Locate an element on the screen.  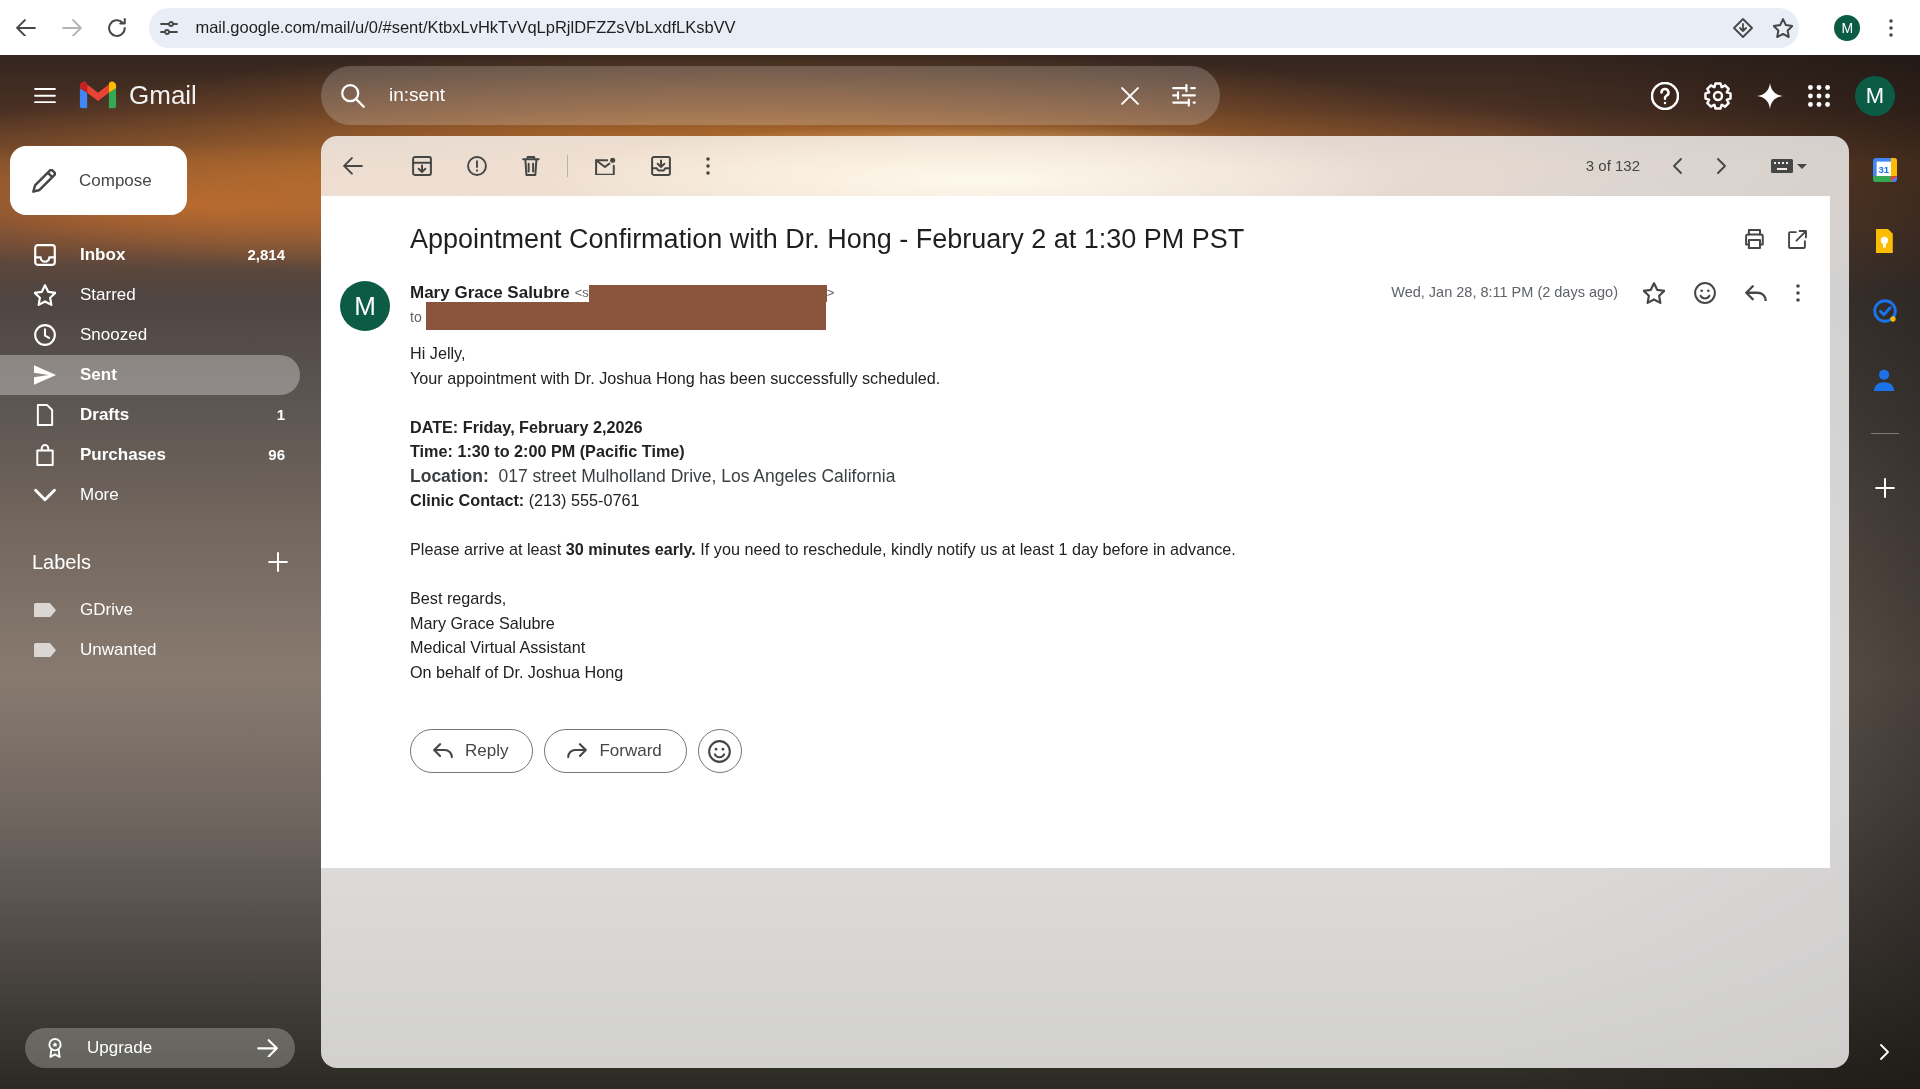
email-text-line: Your appointment with Dr. Joshua Hong has been successfully scheduled. is located at coordinates (676, 378).